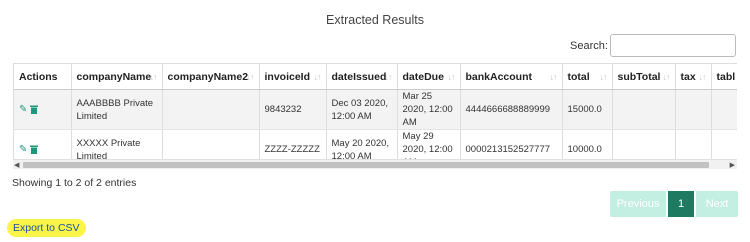 This screenshot has width=750, height=242. I want to click on cell-total: 15000.0, so click(587, 109).